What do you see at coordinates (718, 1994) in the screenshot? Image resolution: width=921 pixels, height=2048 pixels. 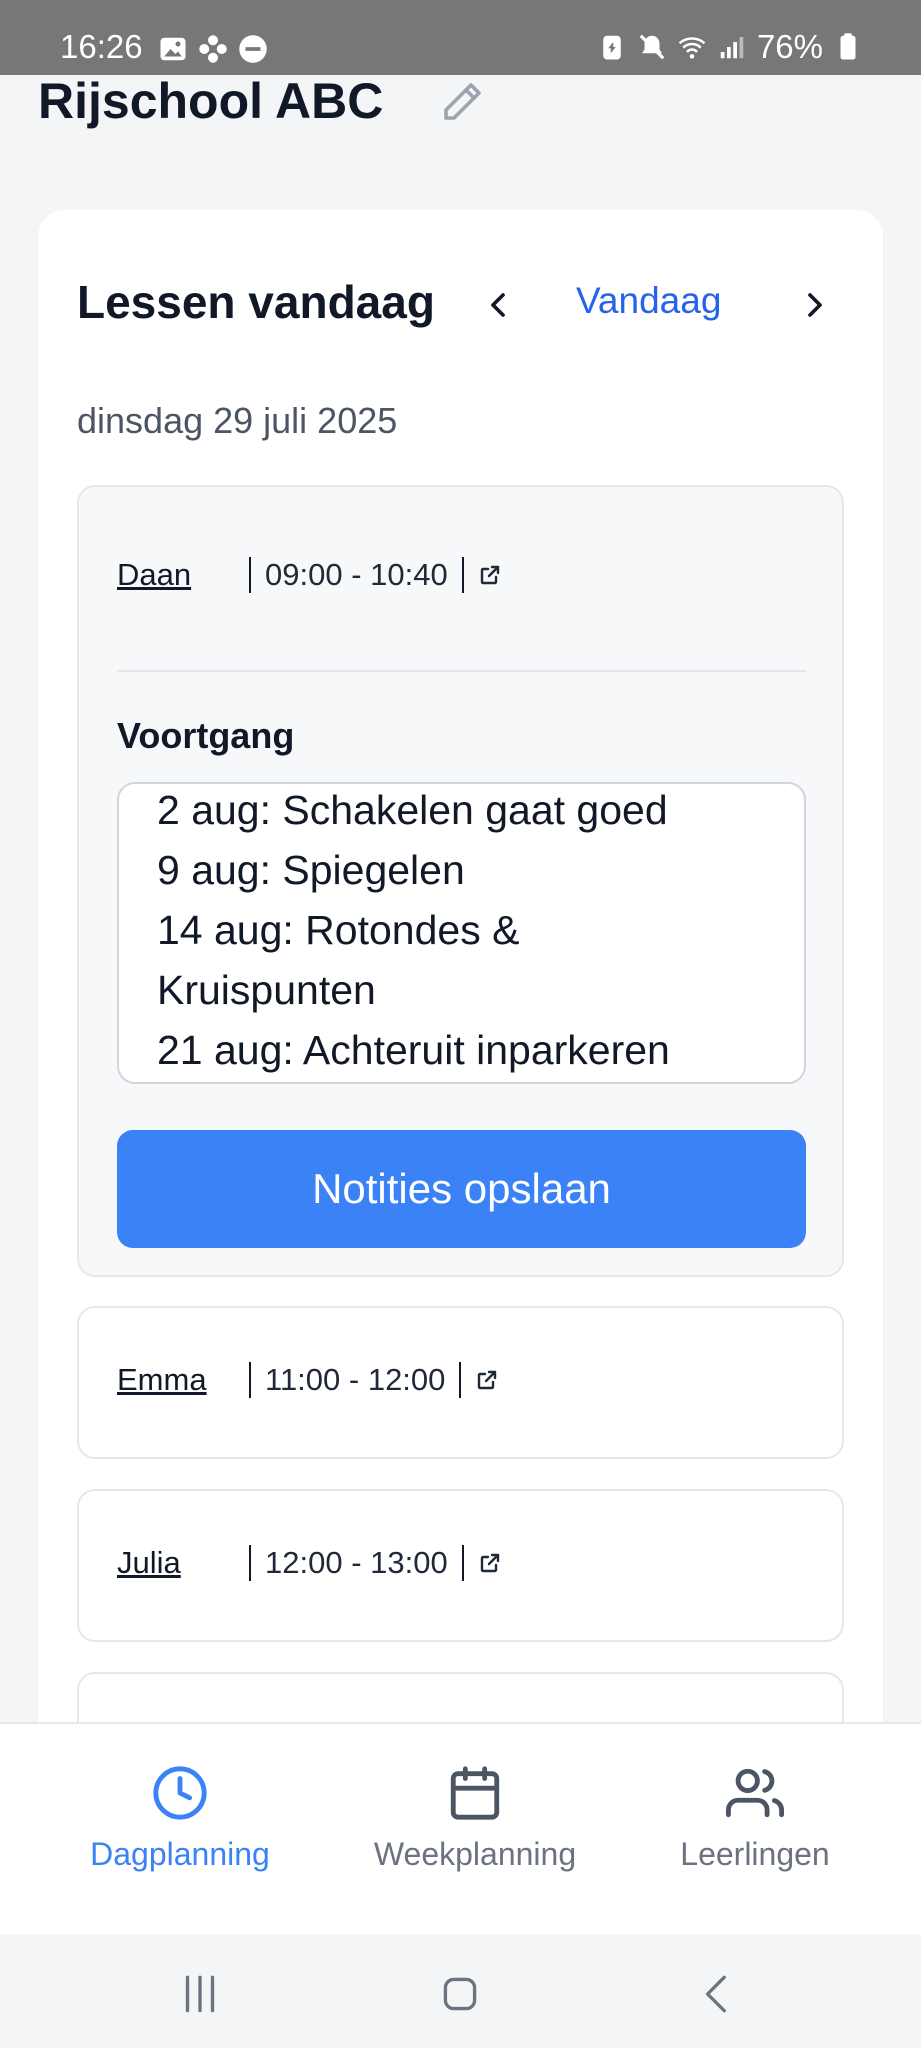 I see `back-icon` at bounding box center [718, 1994].